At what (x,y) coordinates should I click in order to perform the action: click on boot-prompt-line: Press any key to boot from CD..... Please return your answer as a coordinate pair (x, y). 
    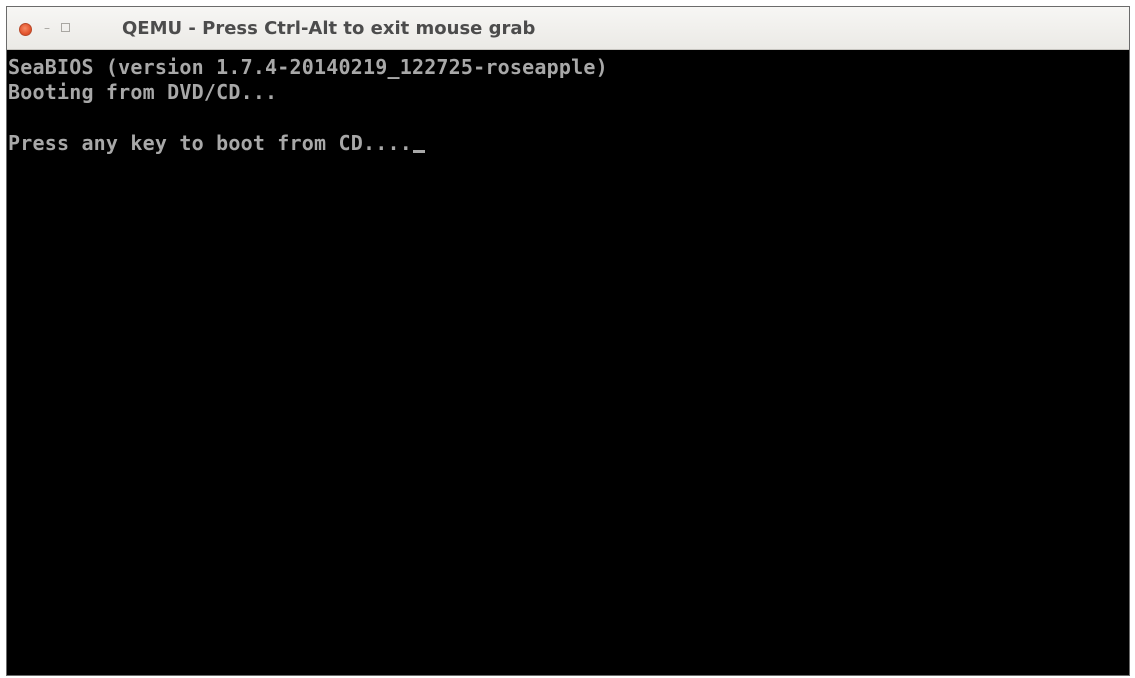
    Looking at the image, I should click on (216, 143).